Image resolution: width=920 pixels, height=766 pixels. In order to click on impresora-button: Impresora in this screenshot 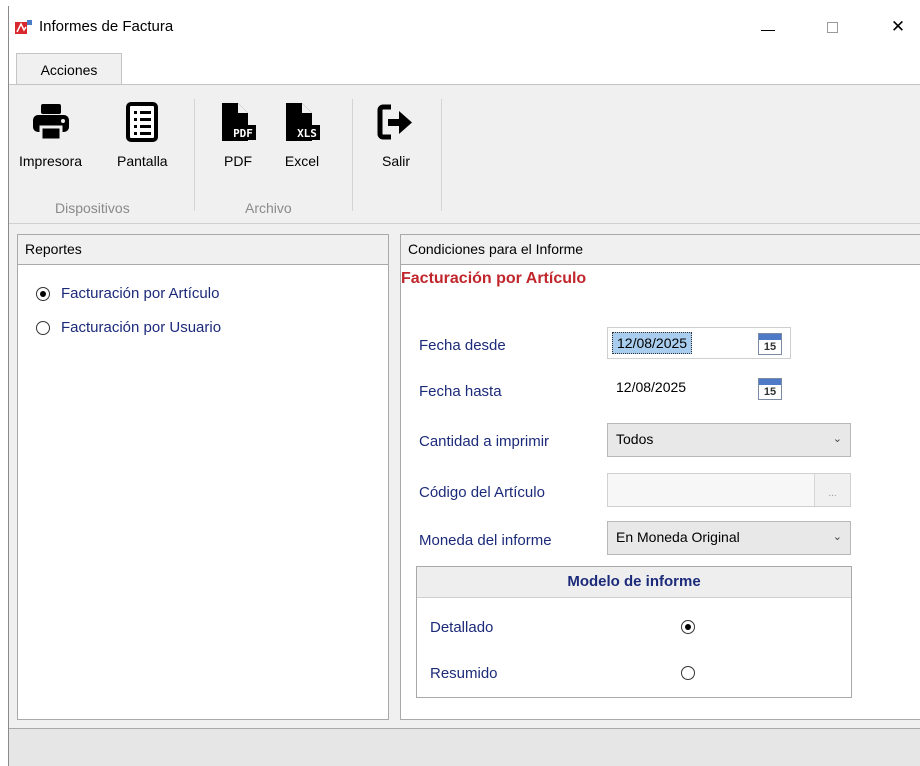, I will do `click(50, 134)`.